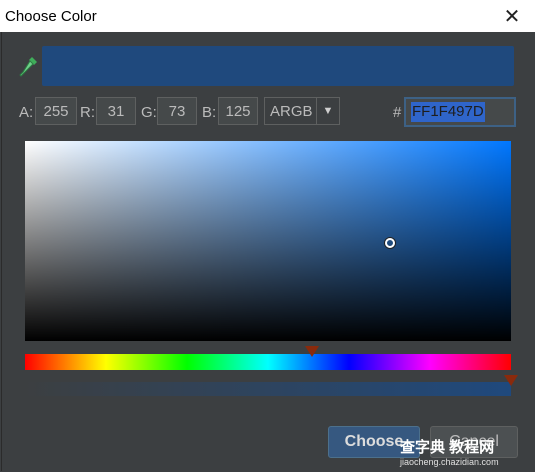 The width and height of the screenshot is (535, 472). Describe the element at coordinates (56, 111) in the screenshot. I see `alpha-field: 255` at that location.